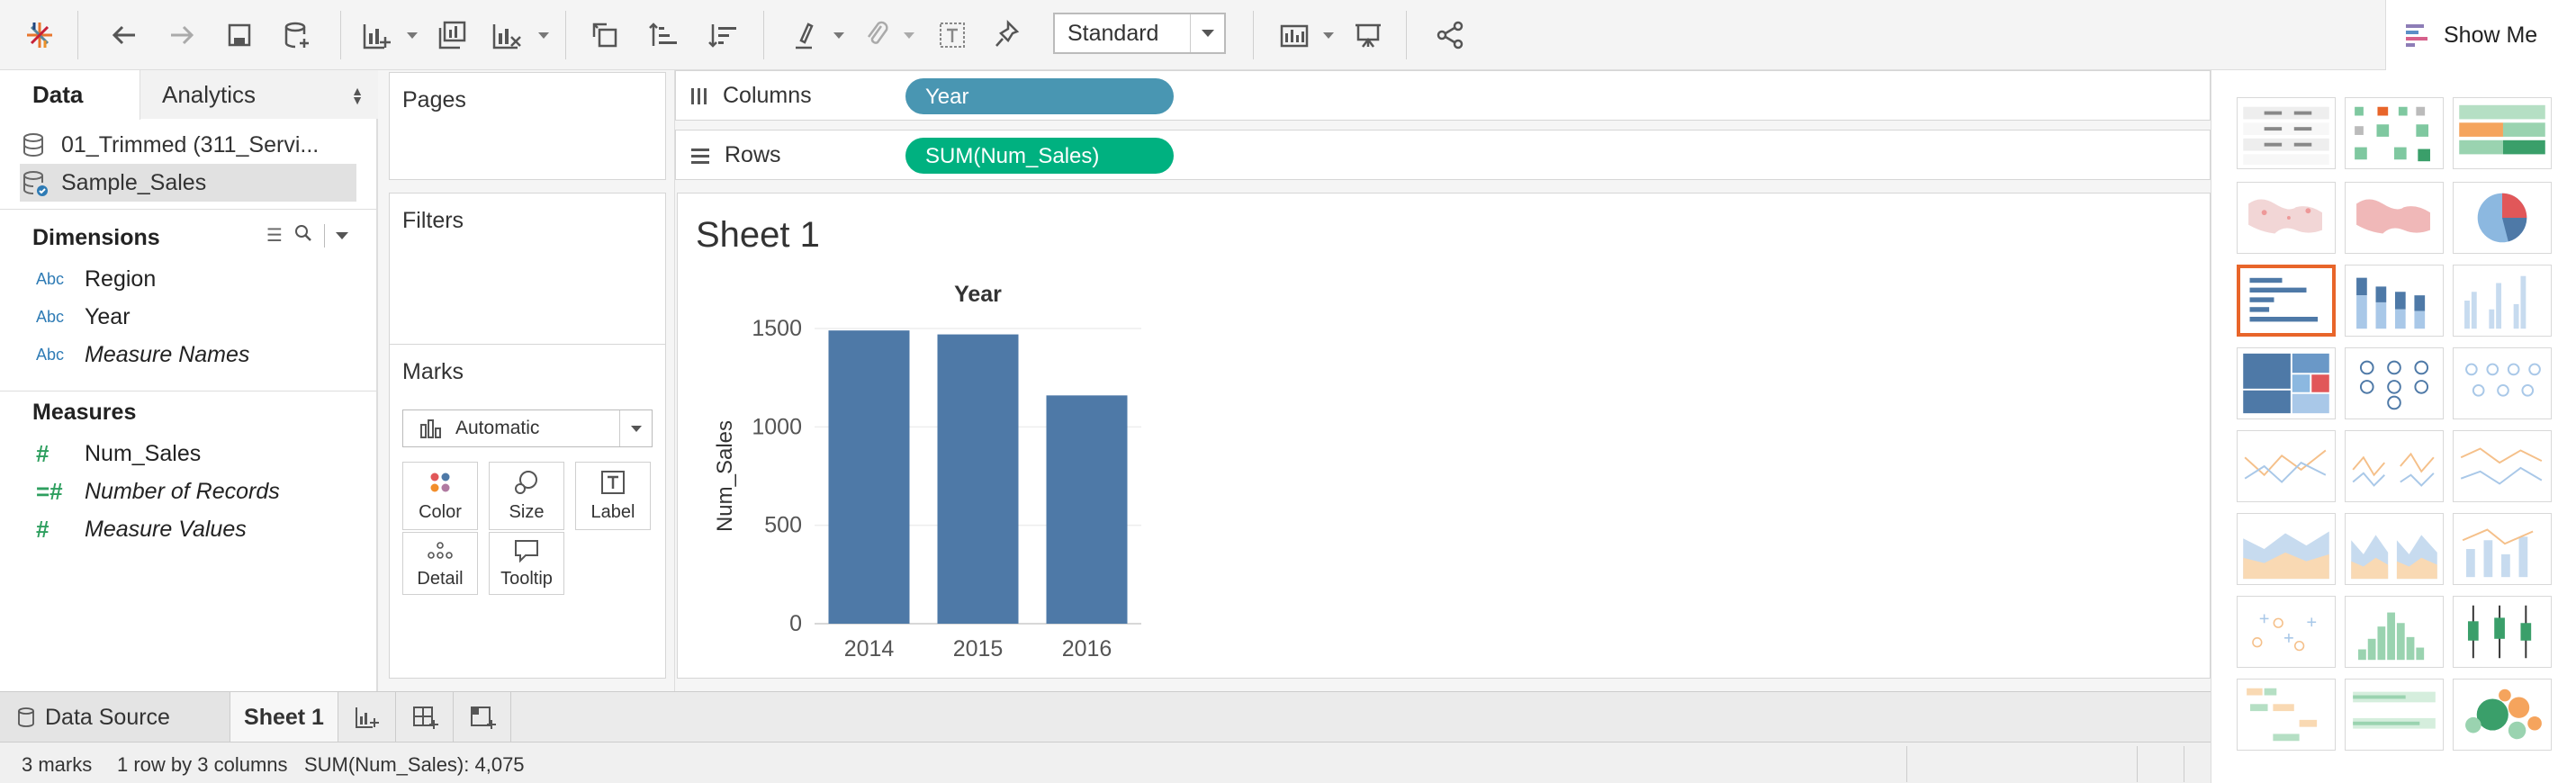 The height and width of the screenshot is (783, 2576). Describe the element at coordinates (978, 649) in the screenshot. I see `x-tick-label: 2015` at that location.